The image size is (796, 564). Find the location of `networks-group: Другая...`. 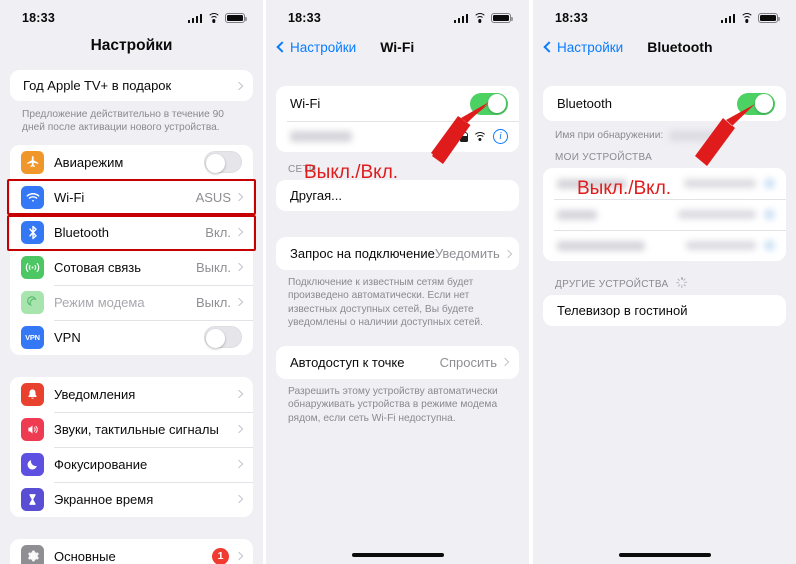

networks-group: Другая... is located at coordinates (397, 195).